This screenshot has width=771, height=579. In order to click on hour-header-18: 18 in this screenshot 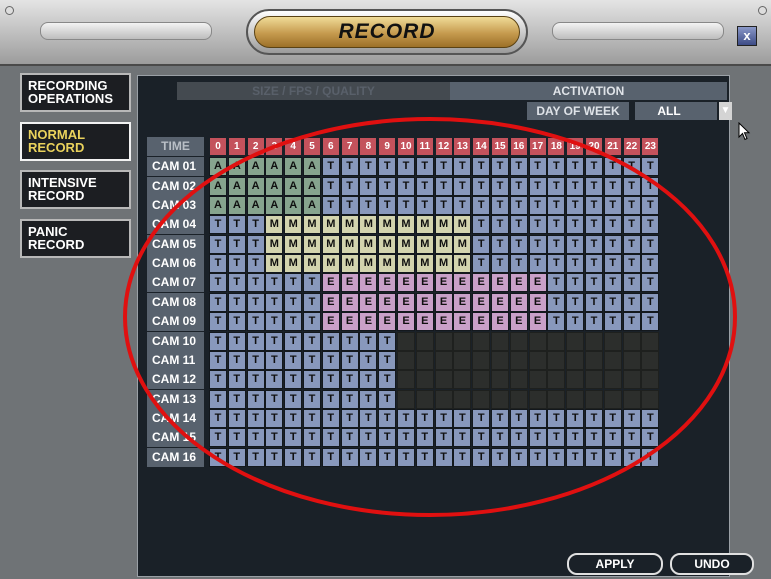, I will do `click(556, 146)`.